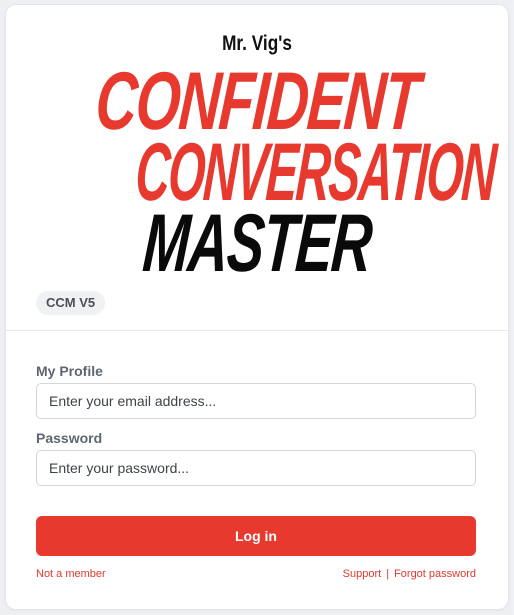  Describe the element at coordinates (69, 371) in the screenshot. I see `email-label: My Profile` at that location.